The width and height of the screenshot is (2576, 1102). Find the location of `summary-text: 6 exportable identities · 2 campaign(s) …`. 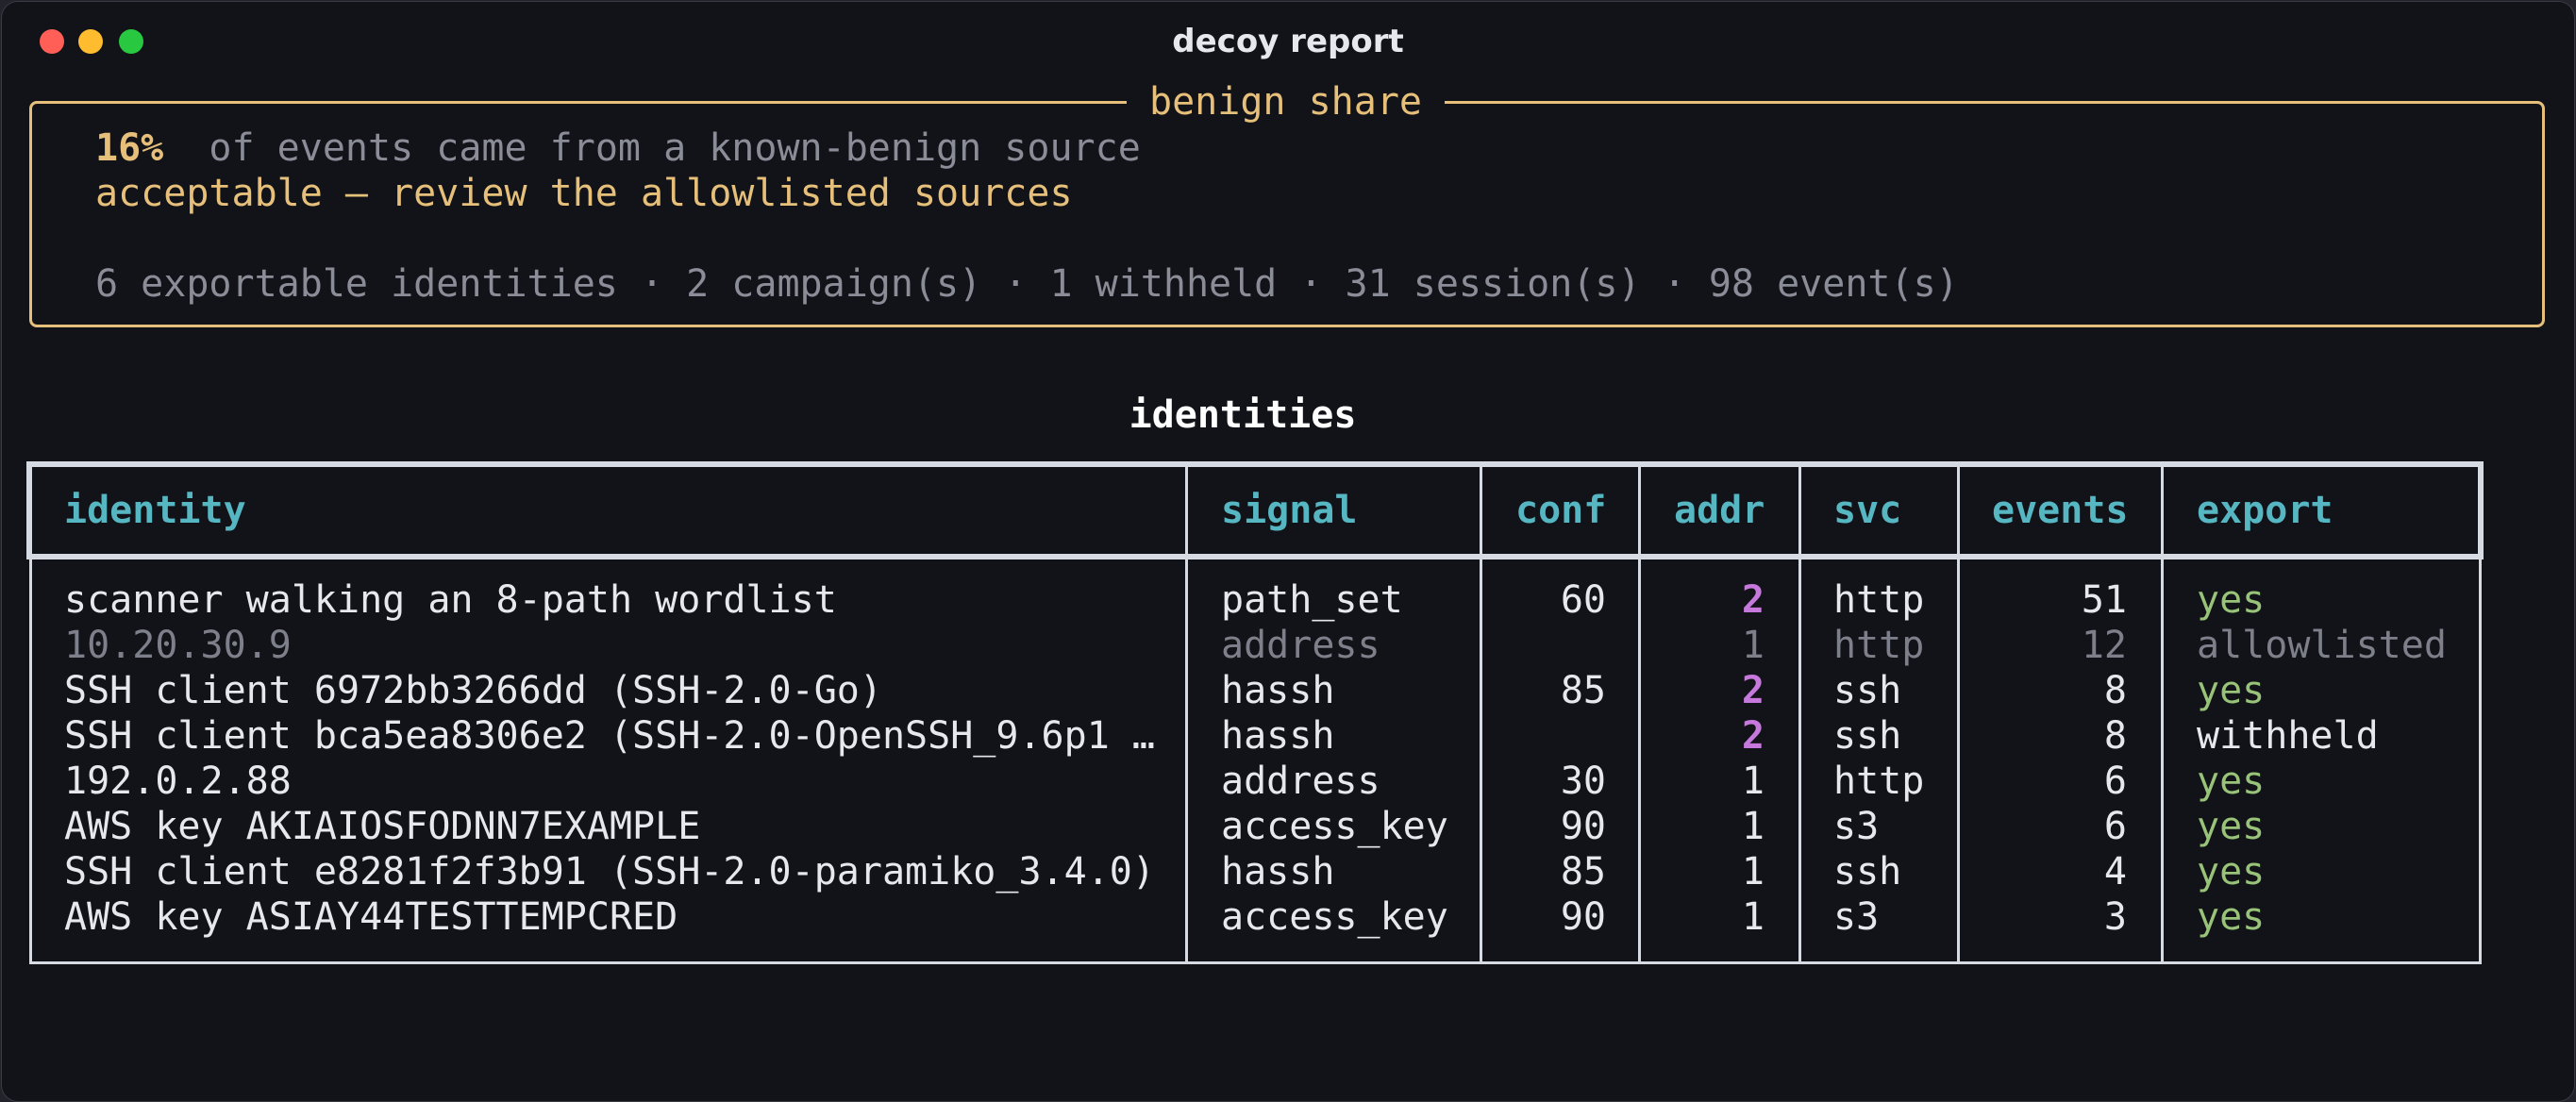

summary-text: 6 exportable identities · 2 campaign(s) … is located at coordinates (1027, 284).